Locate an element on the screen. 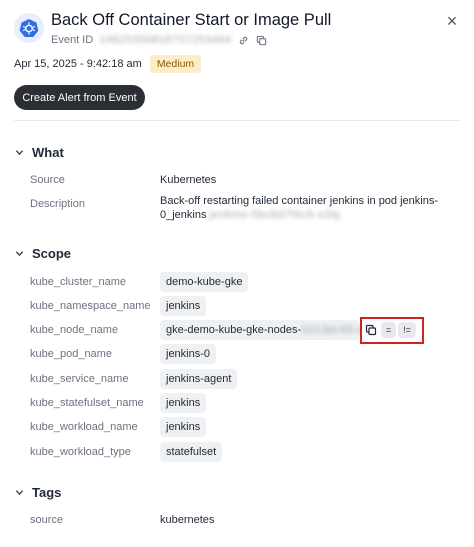 Image resolution: width=474 pixels, height=547 pixels. field-label: source is located at coordinates (47, 520).